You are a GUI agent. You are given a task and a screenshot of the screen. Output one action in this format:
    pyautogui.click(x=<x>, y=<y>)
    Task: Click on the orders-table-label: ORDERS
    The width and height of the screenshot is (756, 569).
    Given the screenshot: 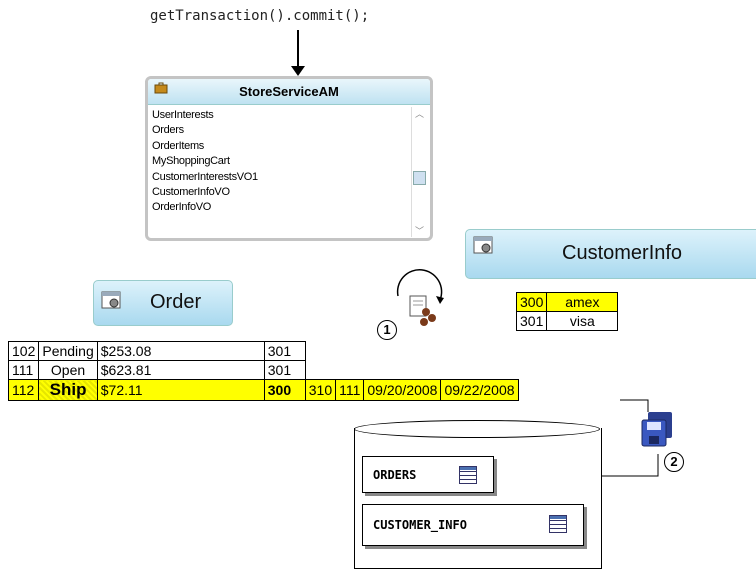 What is the action you would take?
    pyautogui.click(x=395, y=474)
    